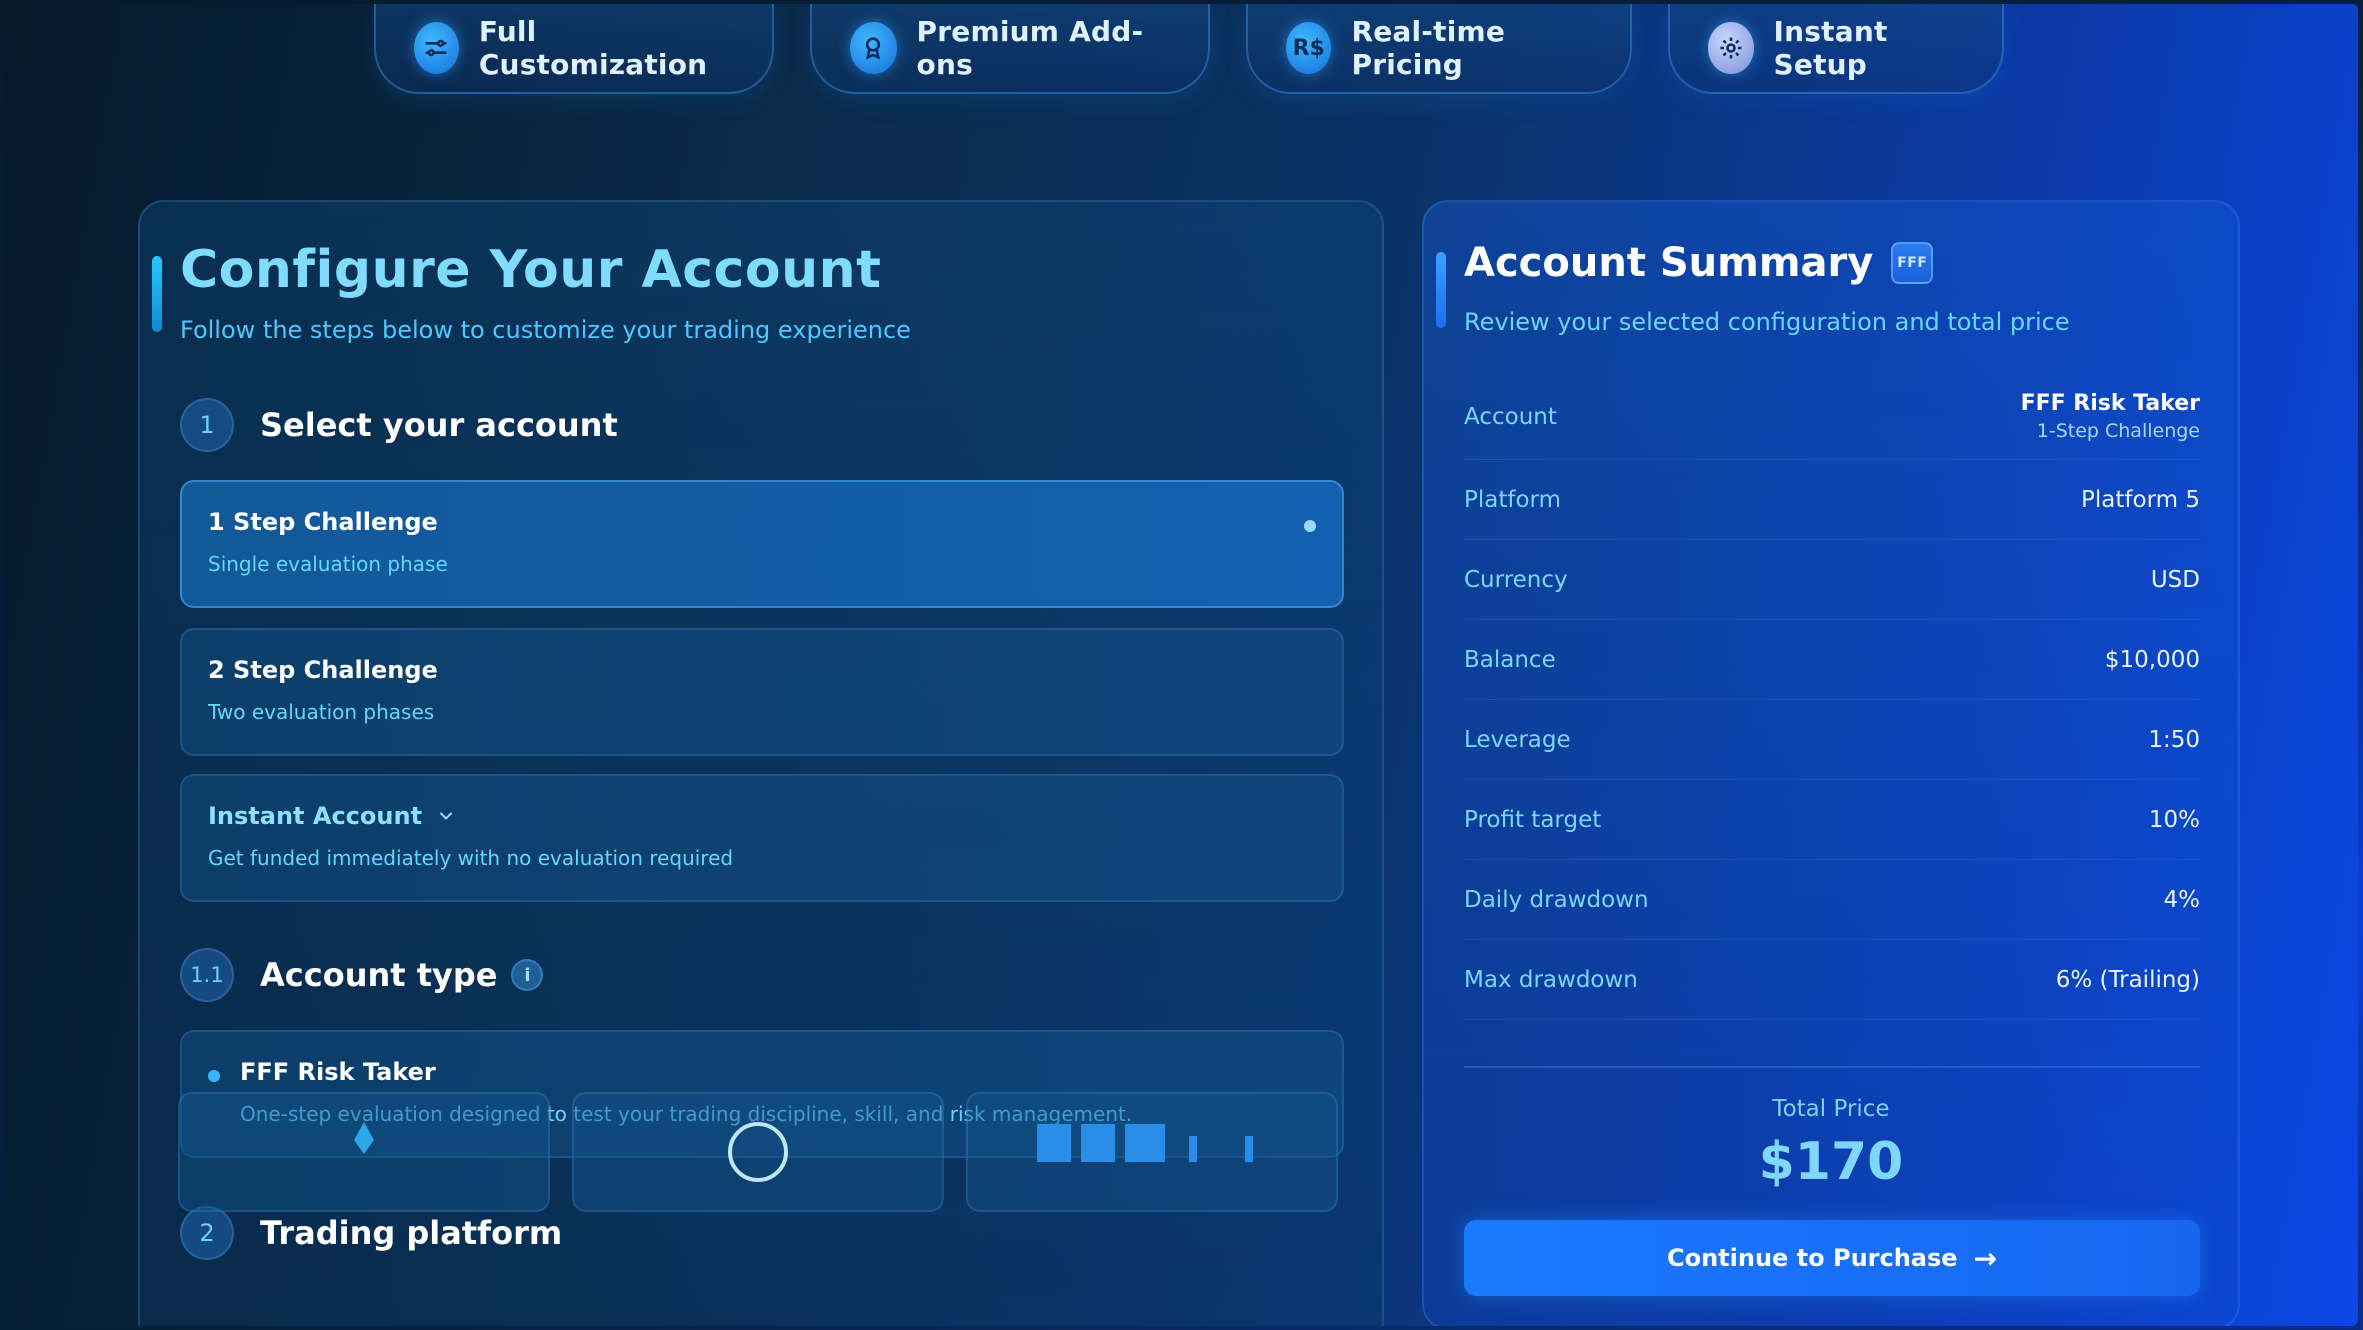  I want to click on step-select-account: 1 Select your account, so click(399, 425).